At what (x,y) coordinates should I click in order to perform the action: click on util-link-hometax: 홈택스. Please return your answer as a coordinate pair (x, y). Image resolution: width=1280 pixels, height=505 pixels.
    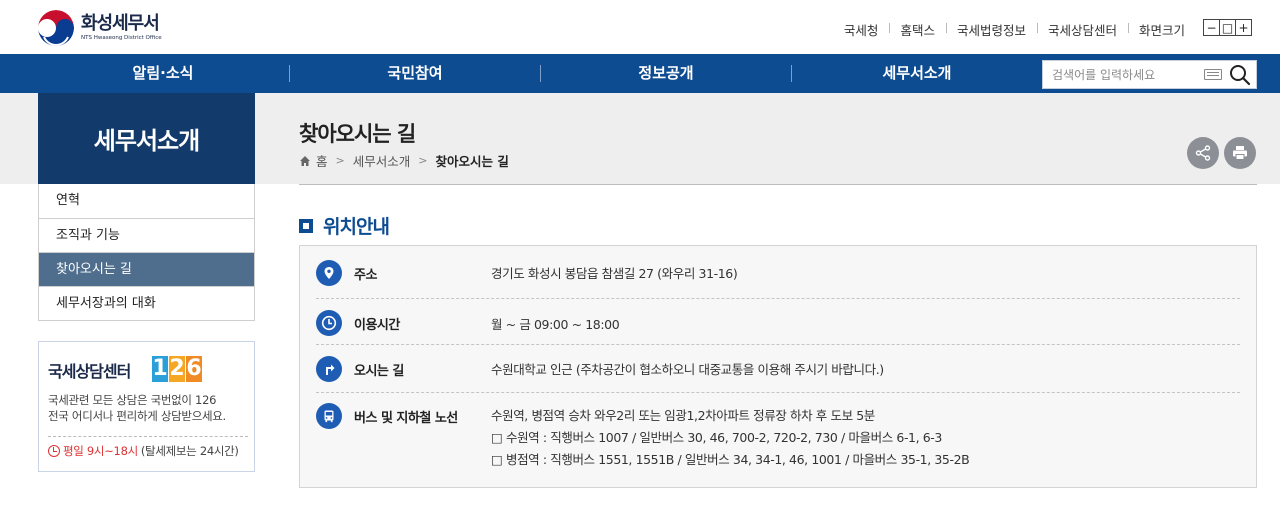
    Looking at the image, I should click on (917, 29).